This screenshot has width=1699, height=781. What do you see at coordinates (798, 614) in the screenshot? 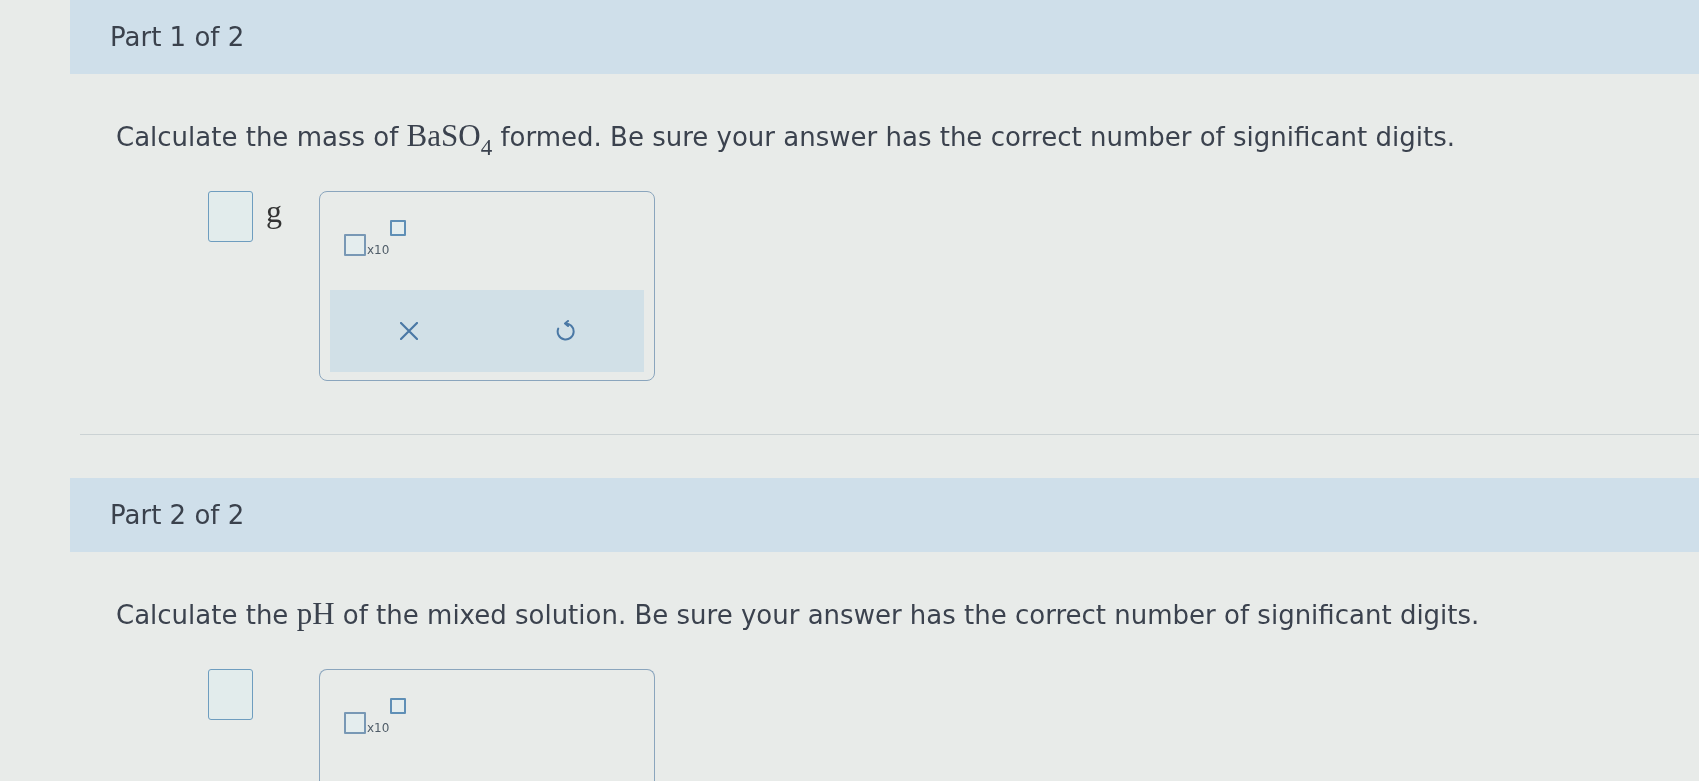
I see `question-text: Calculate the pH of the mixed solution. Be sure your answer has the correct number of significant digits.` at bounding box center [798, 614].